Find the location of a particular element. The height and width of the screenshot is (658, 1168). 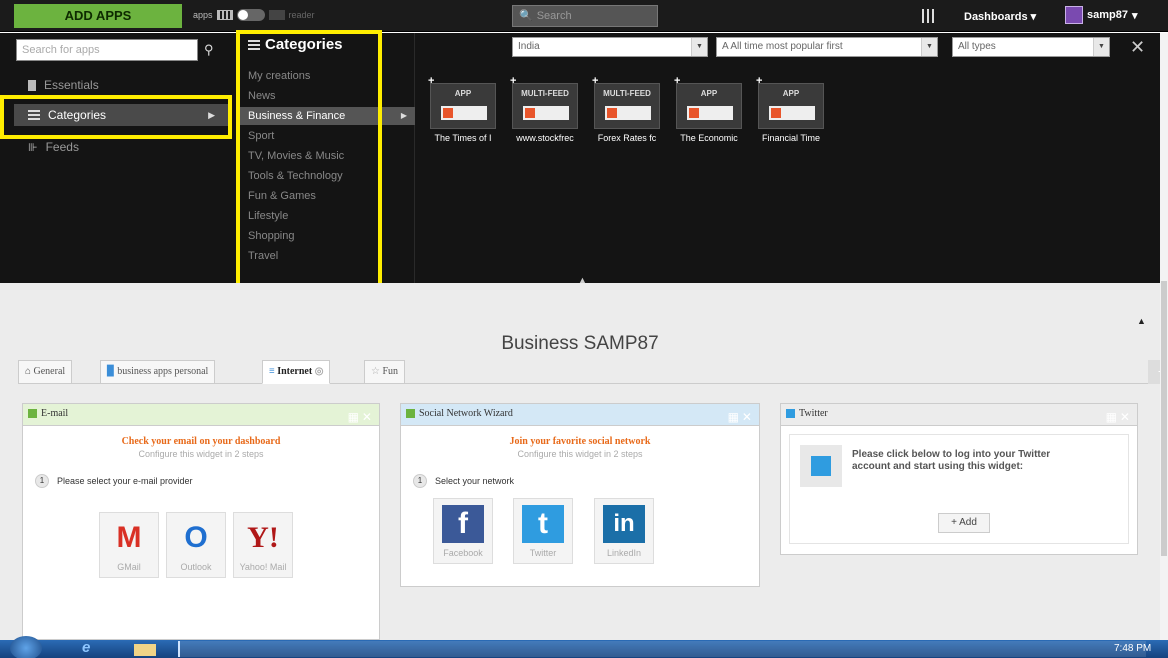

twitter-logo-icon is located at coordinates (821, 466).